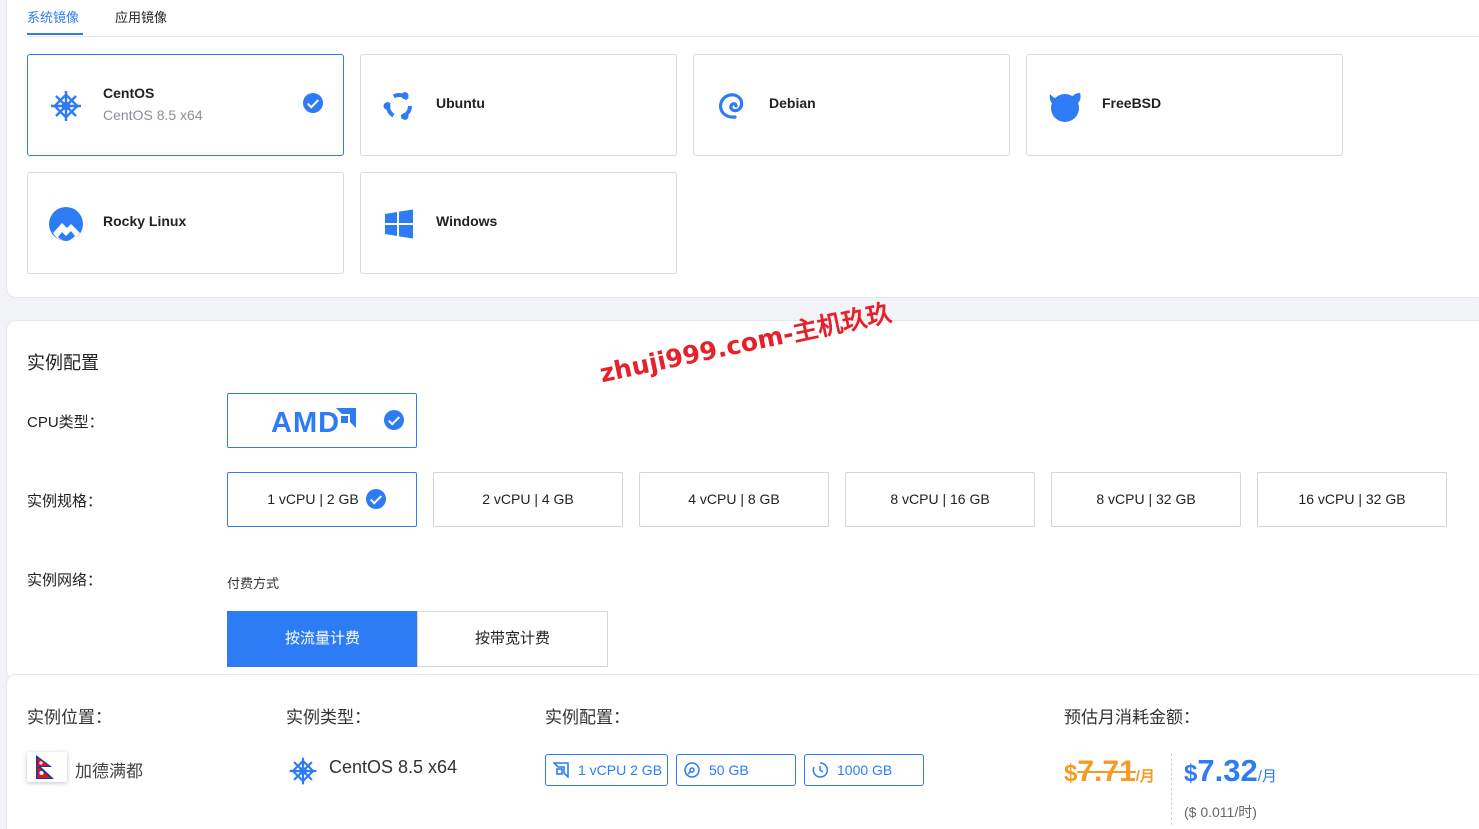 Image resolution: width=1479 pixels, height=829 pixels. I want to click on os-card-windows: Windows, so click(518, 223).